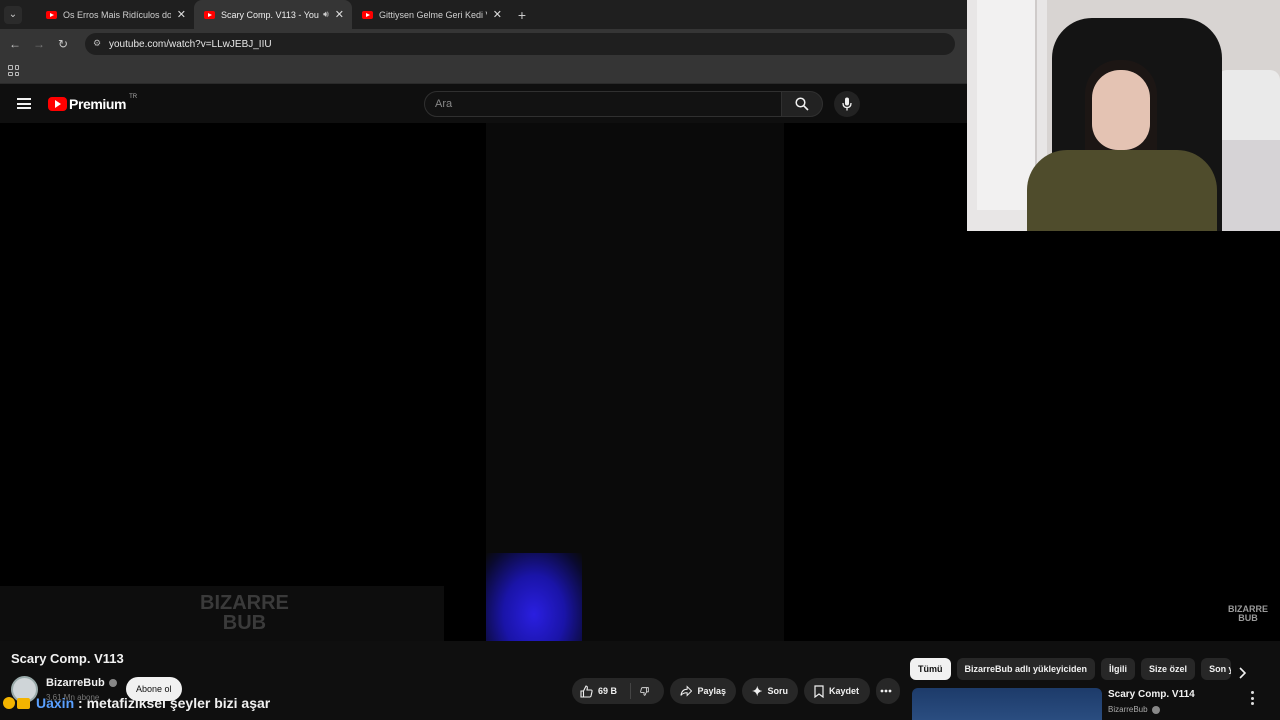 This screenshot has width=1280, height=720. I want to click on browser-tab-1: Os Erros Mais Ridículos dos Tra ✕, so click(115, 14).